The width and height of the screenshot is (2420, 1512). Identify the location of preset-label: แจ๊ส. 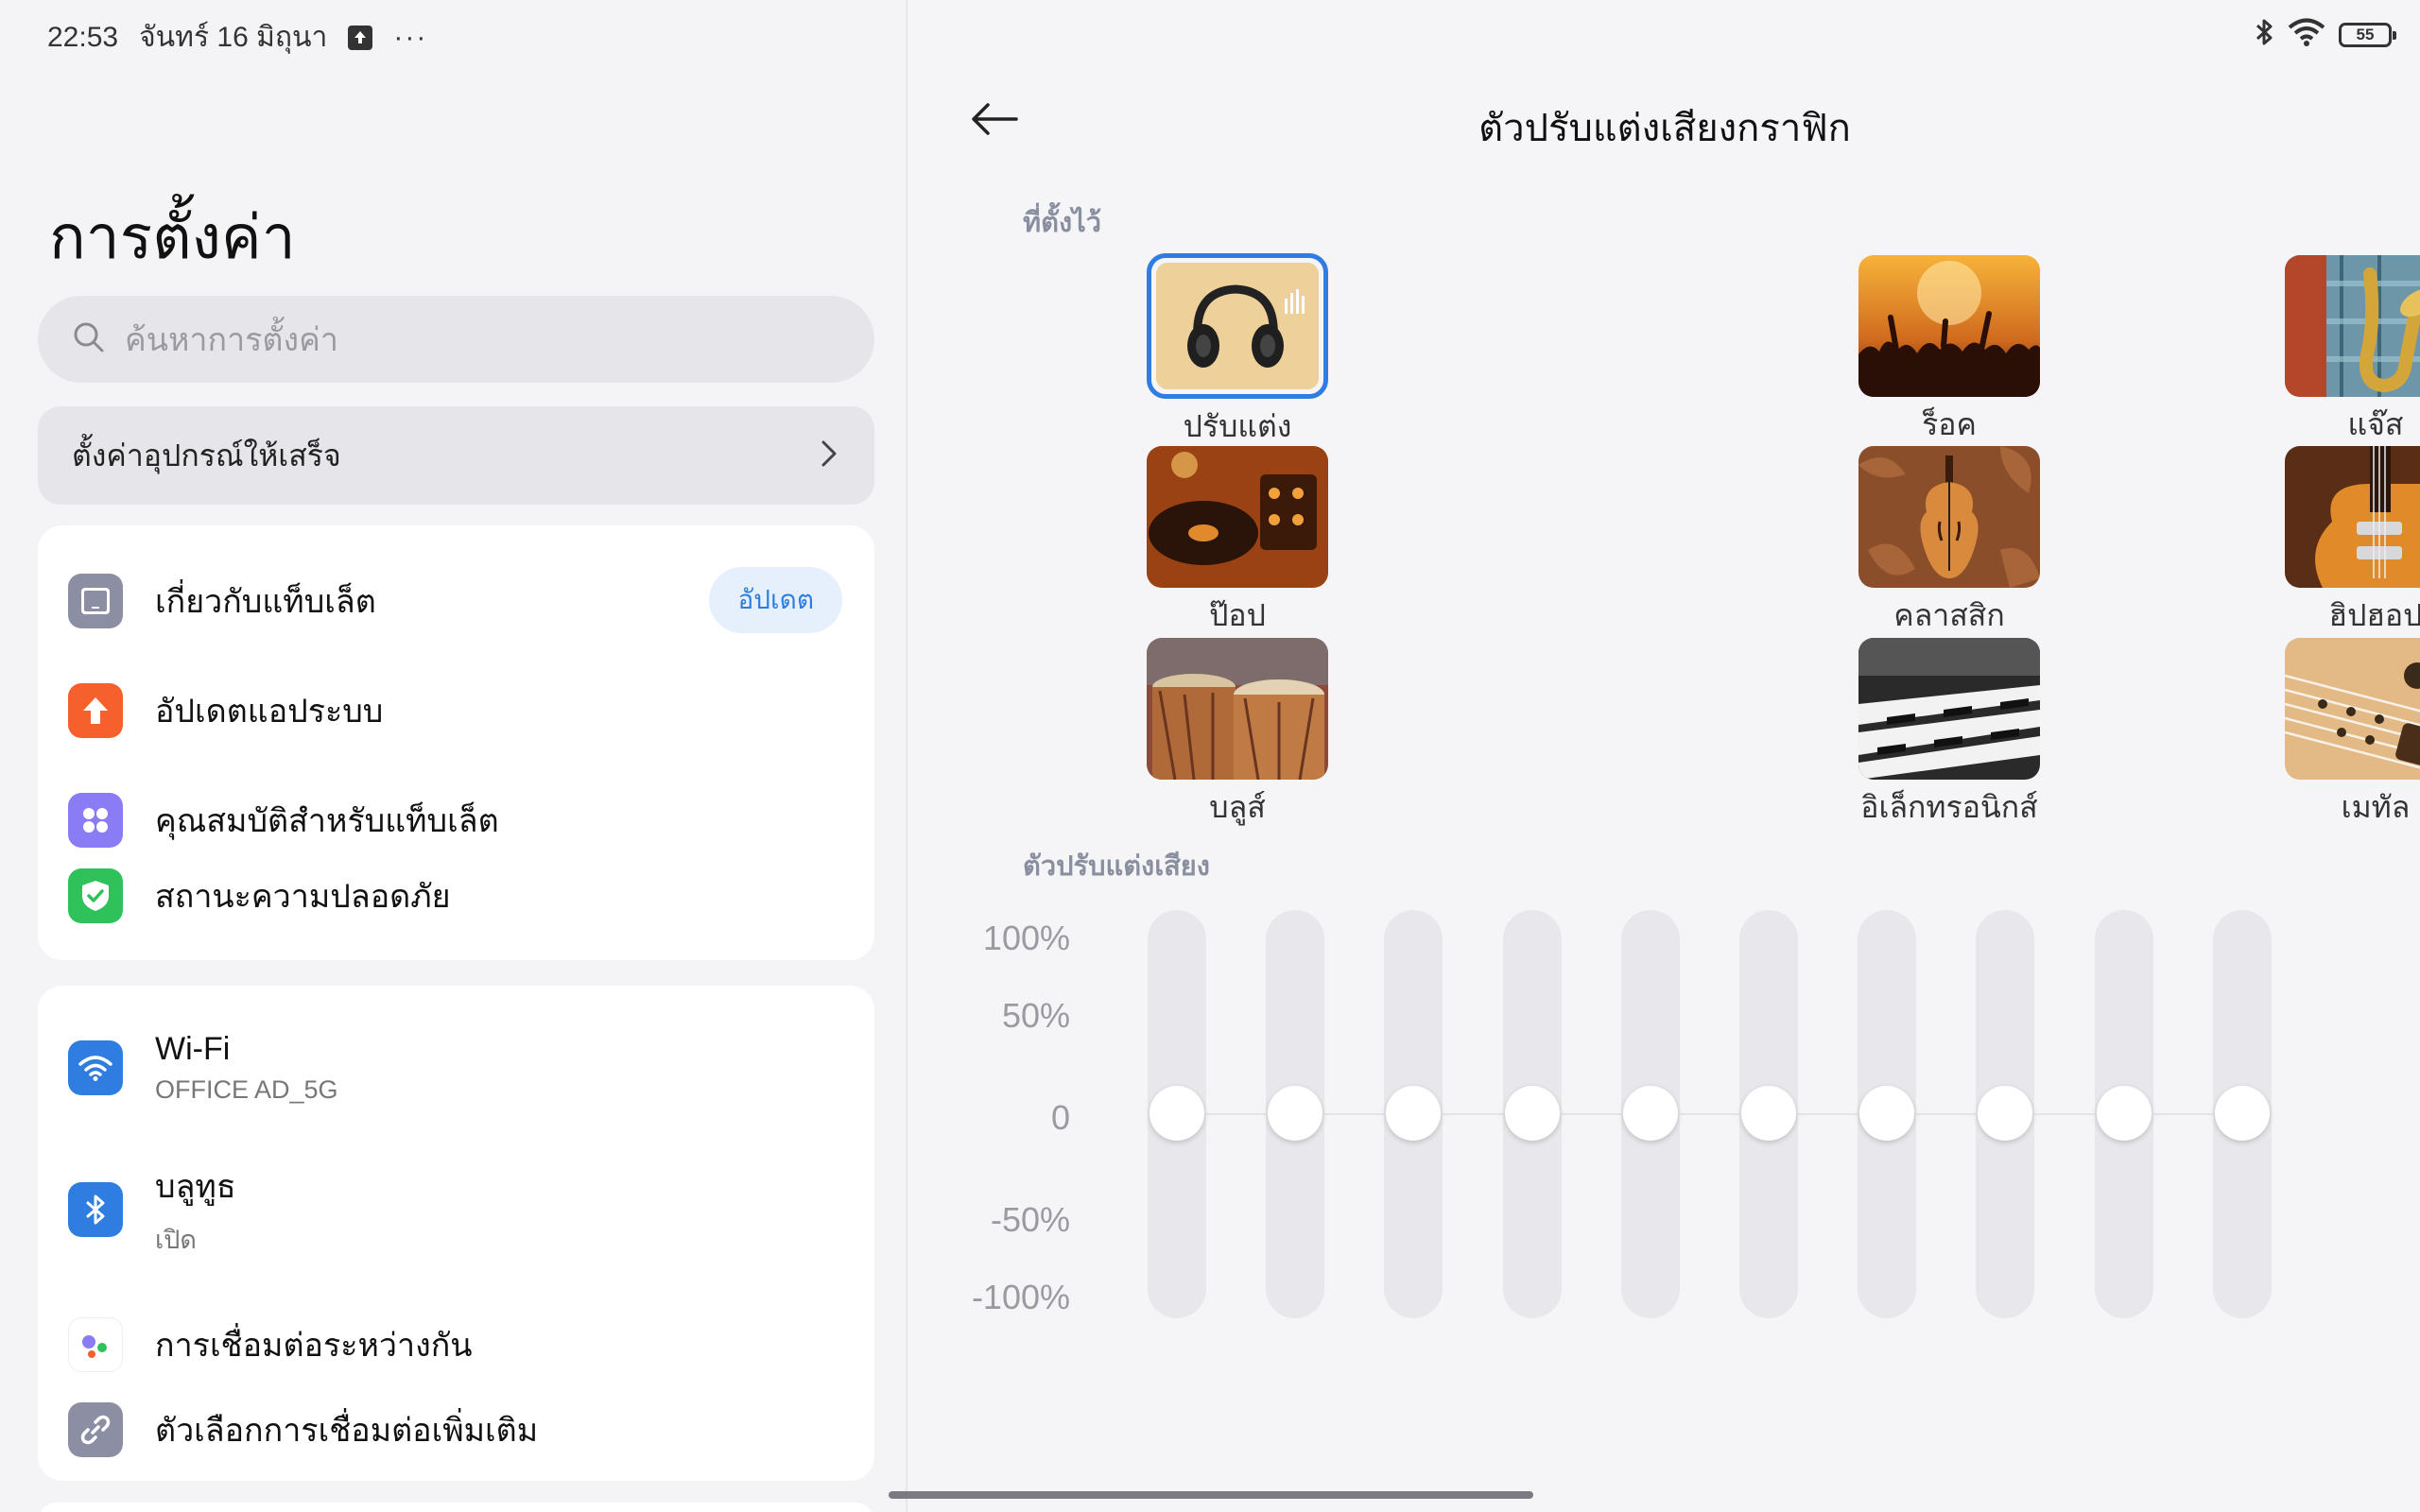
(2375, 424).